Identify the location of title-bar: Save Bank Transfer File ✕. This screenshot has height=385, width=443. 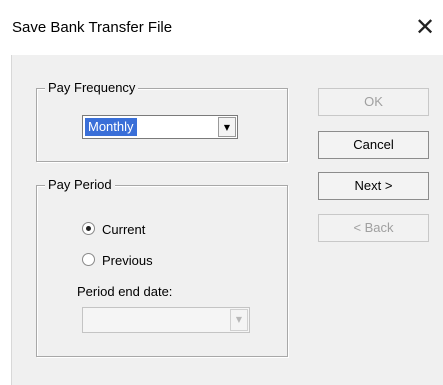
(221, 27).